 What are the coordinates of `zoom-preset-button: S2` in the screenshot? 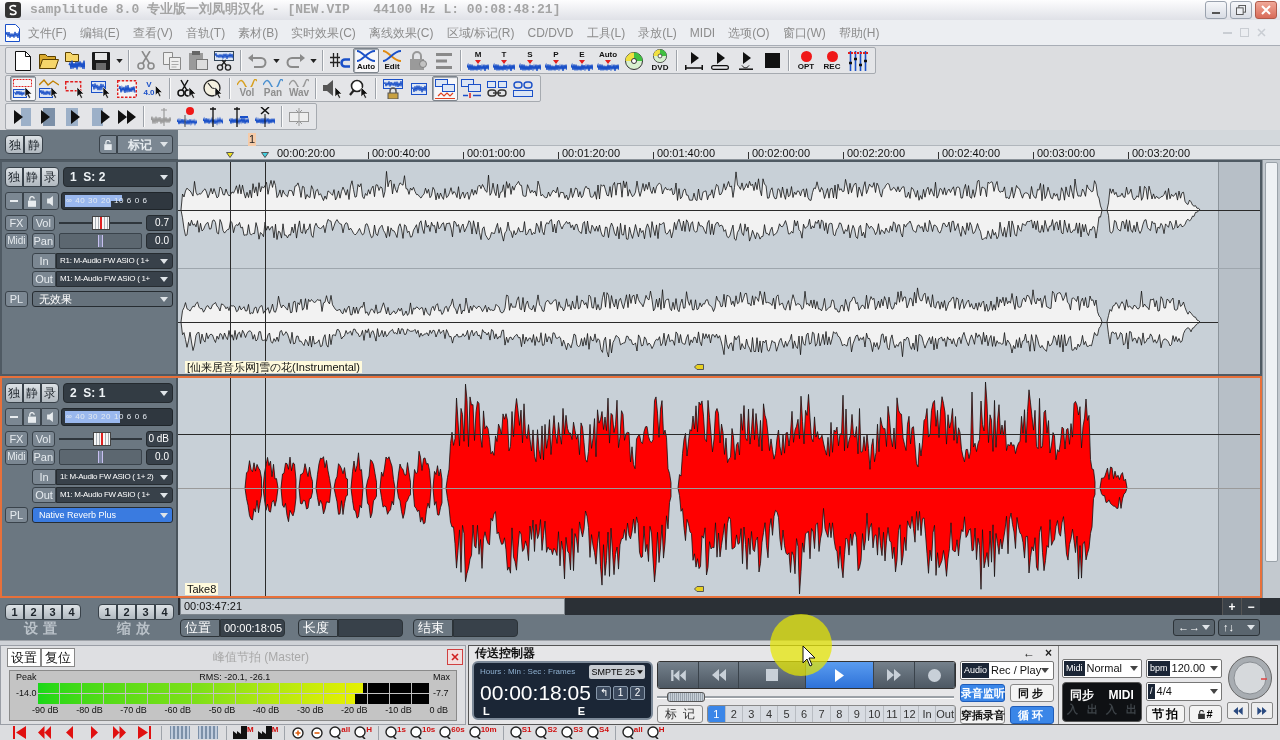 It's located at (546, 733).